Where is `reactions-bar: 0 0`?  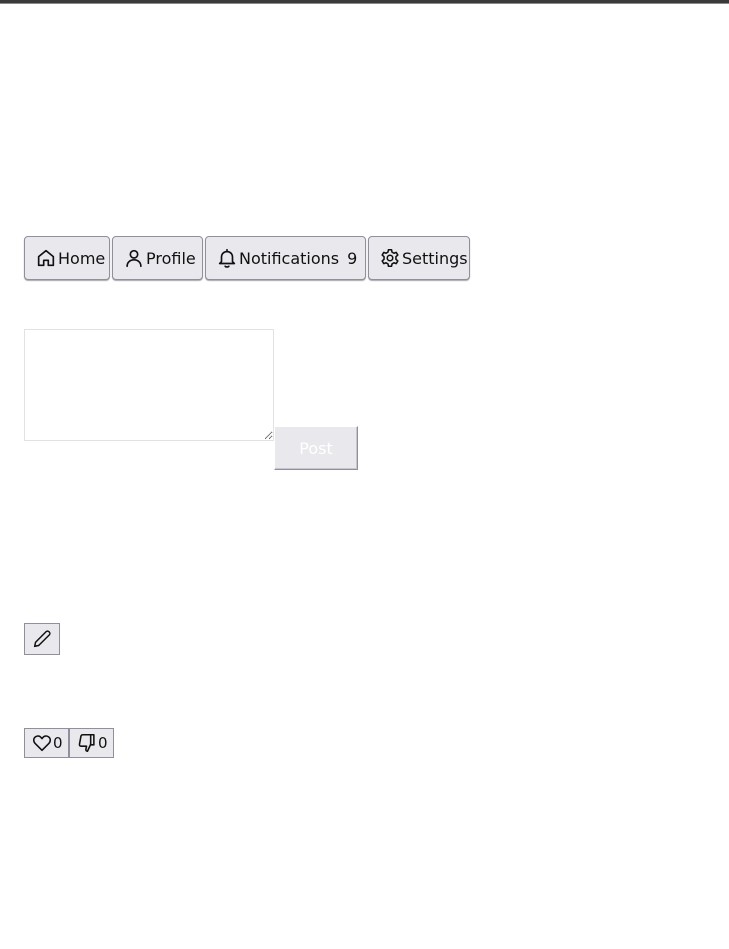 reactions-bar: 0 0 is located at coordinates (69, 743).